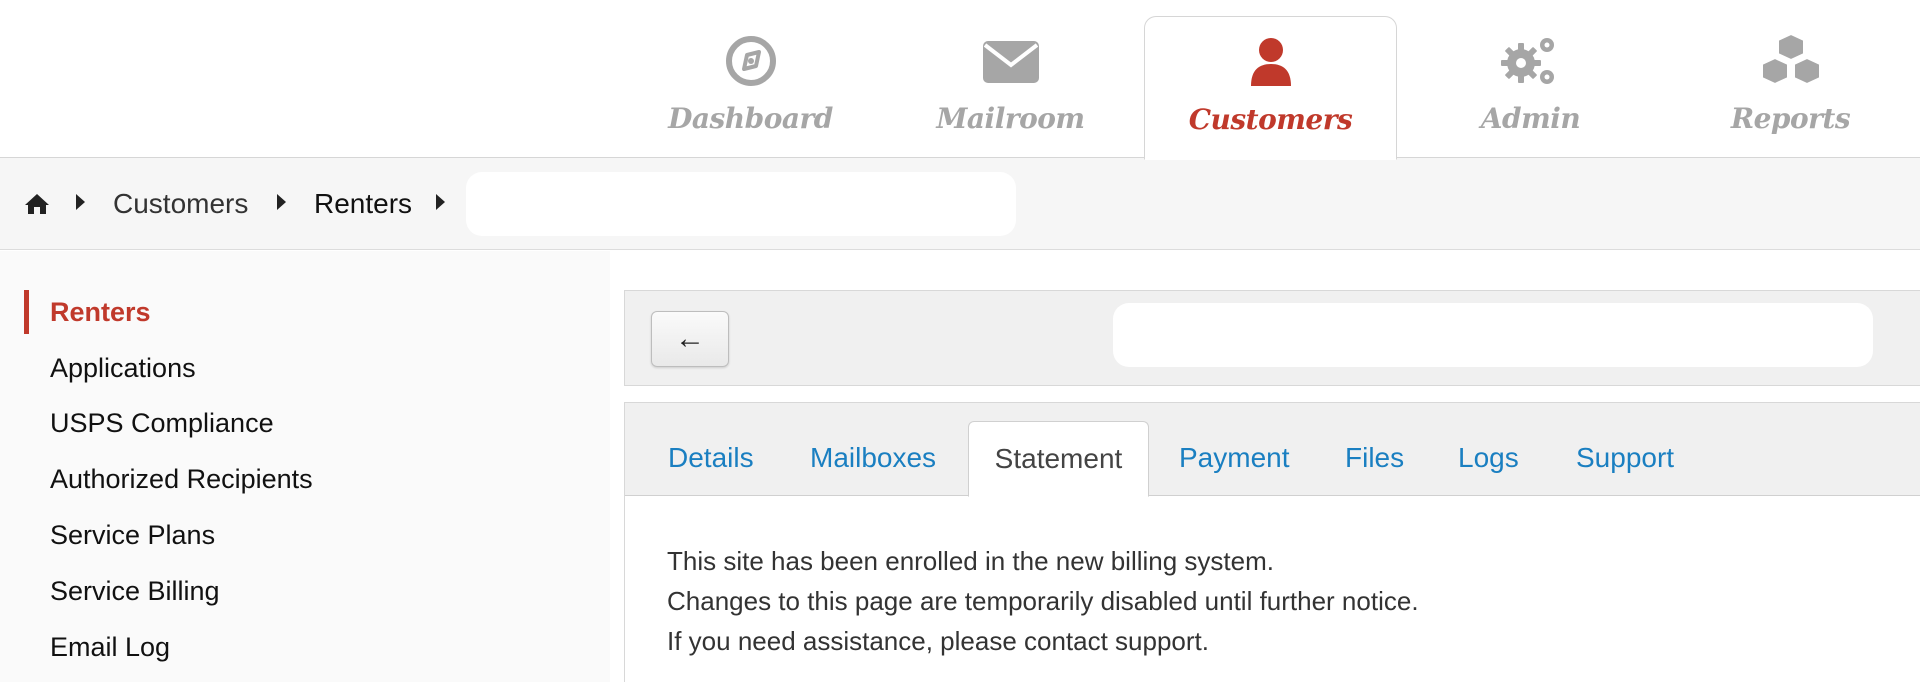  Describe the element at coordinates (873, 449) in the screenshot. I see `tab-mailboxes: Mailboxes` at that location.